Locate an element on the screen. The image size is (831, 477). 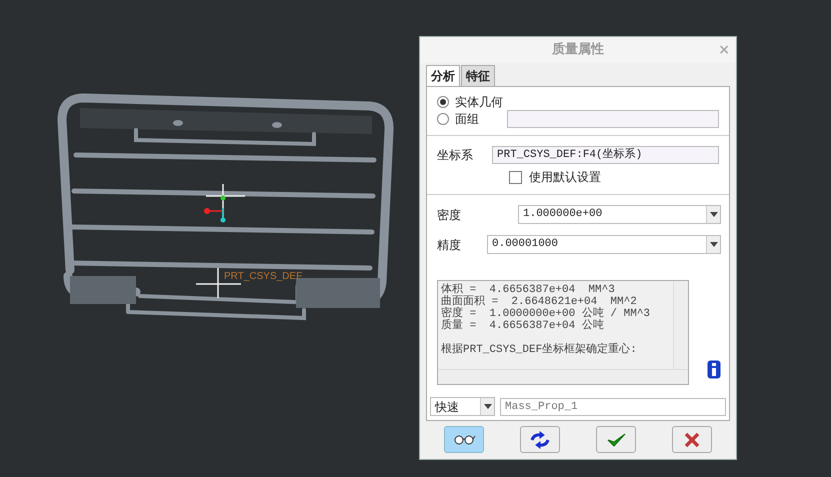
ok-button is located at coordinates (616, 439).